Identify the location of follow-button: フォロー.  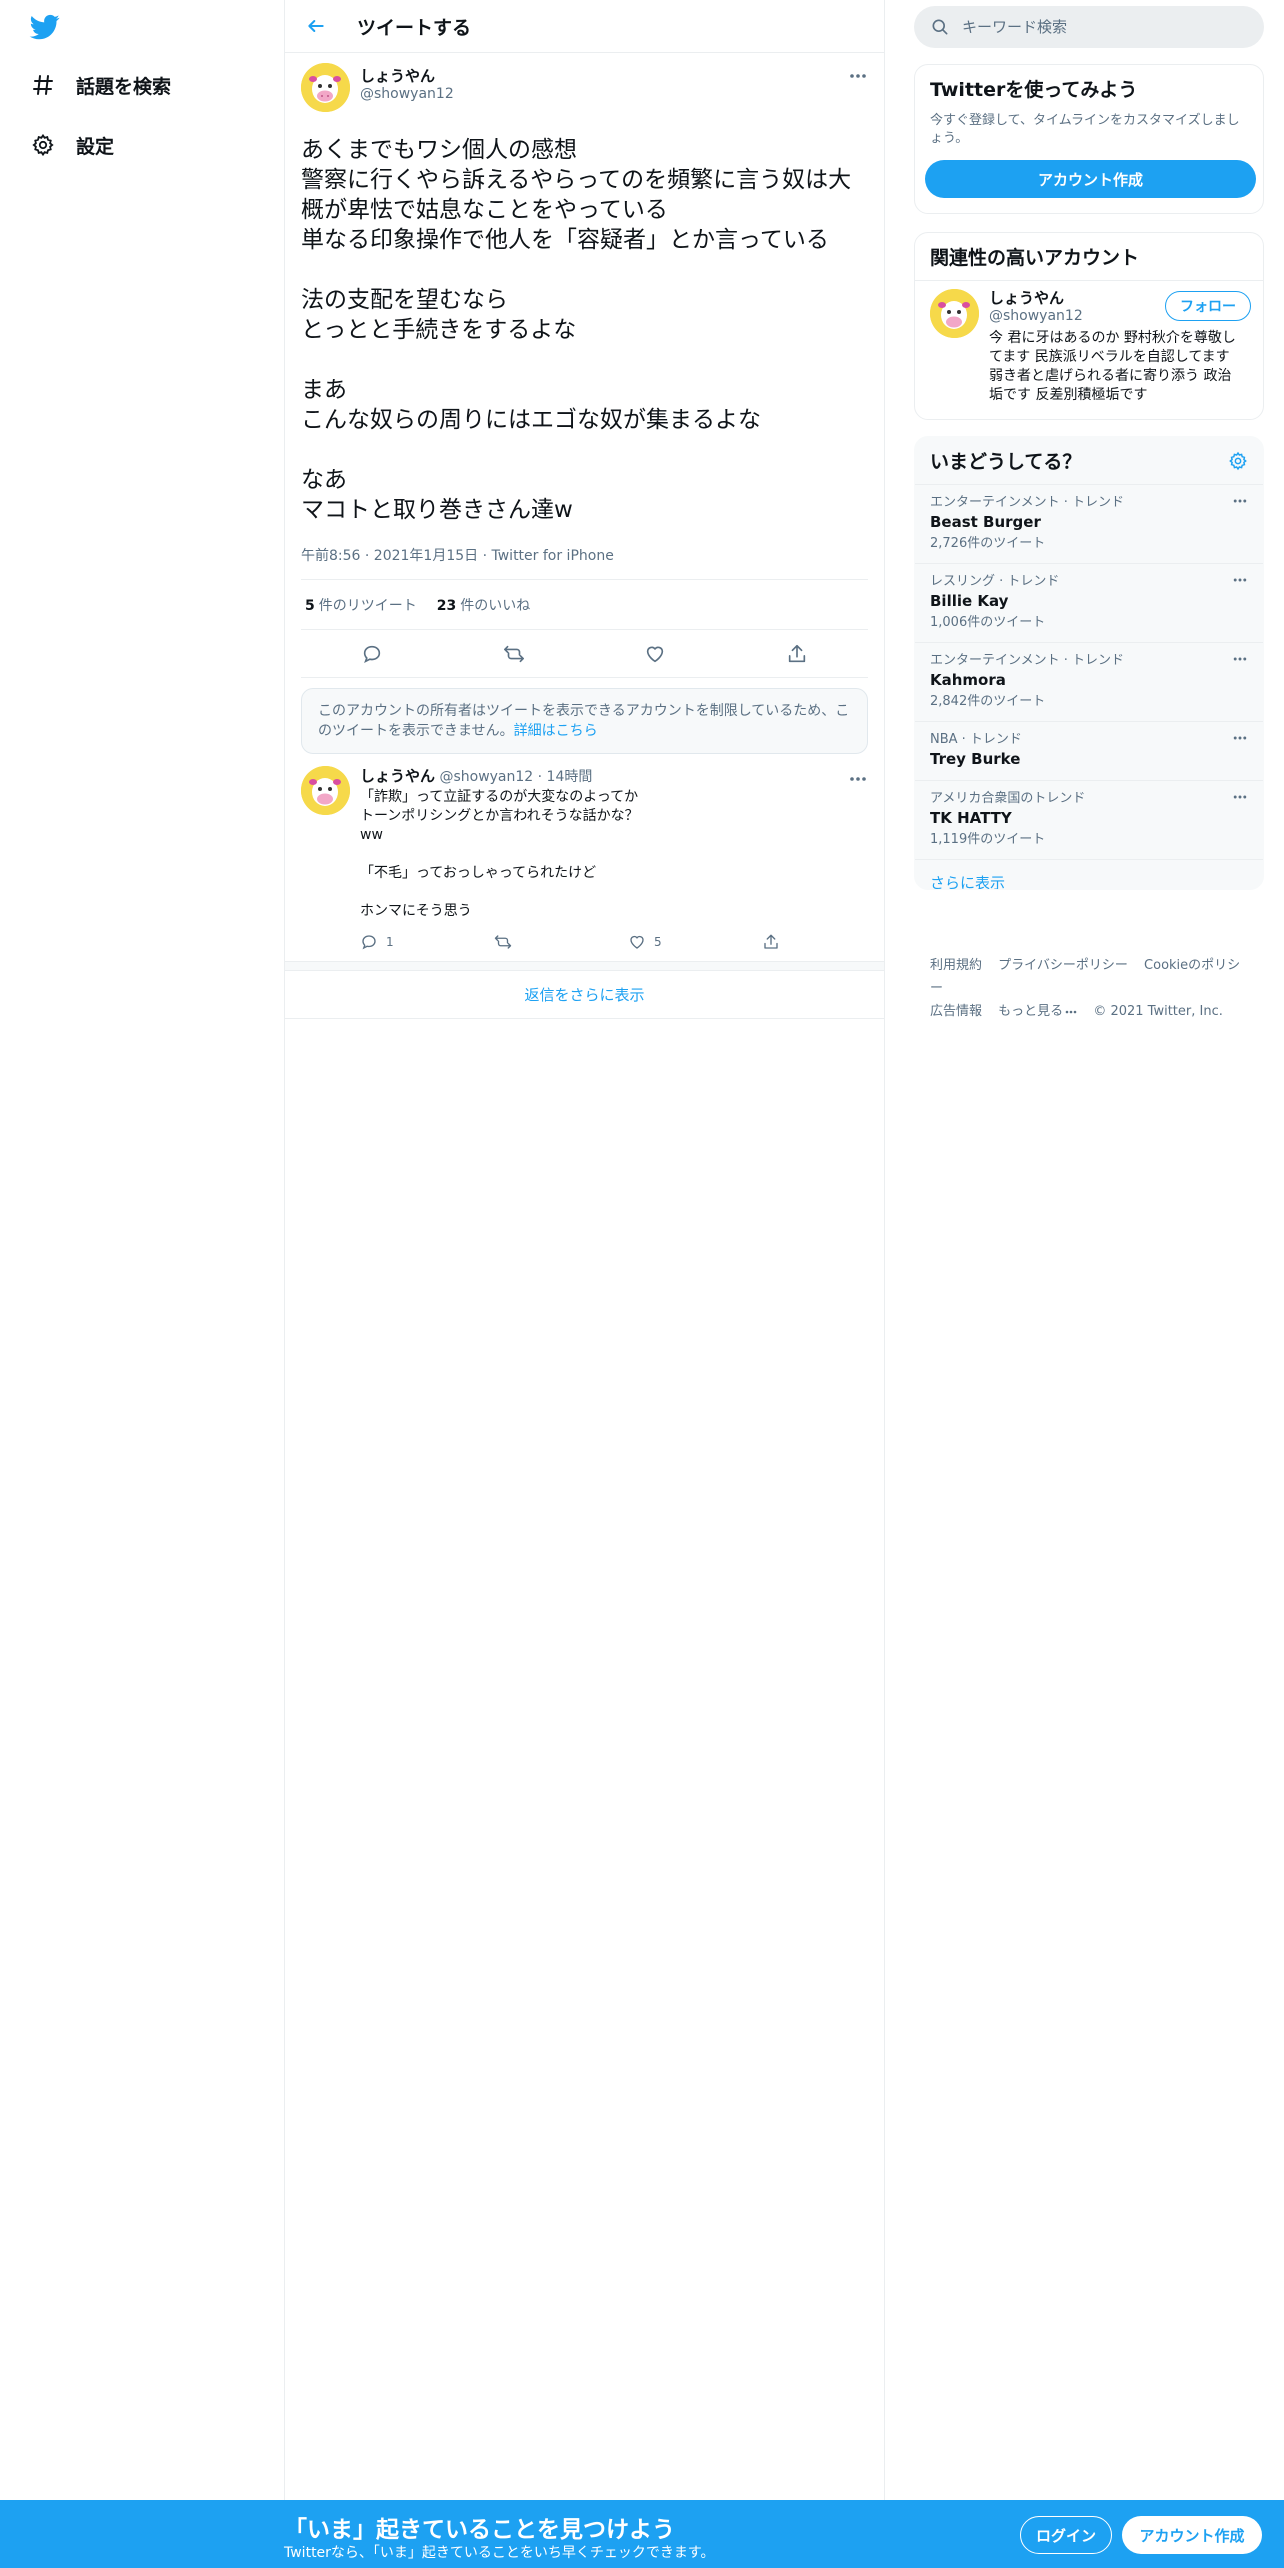
(1208, 306).